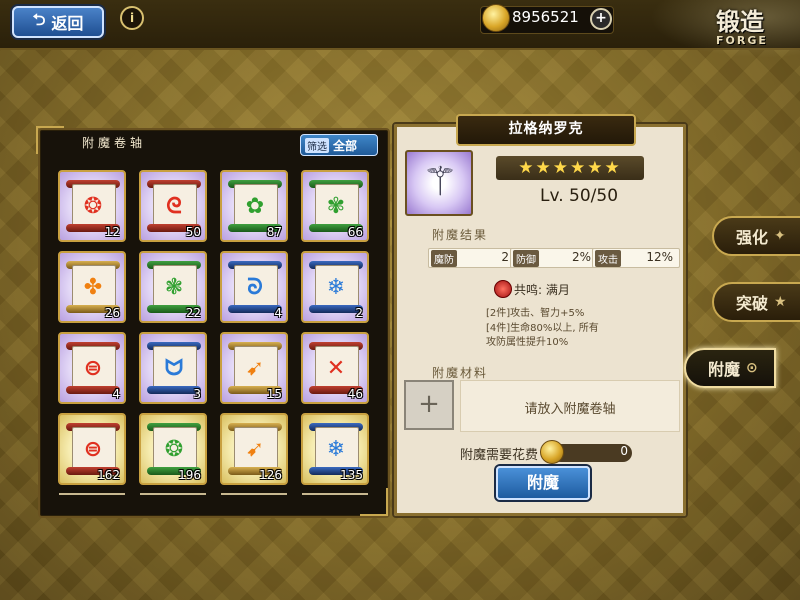 This screenshot has width=800, height=600. I want to click on scroll-count: 2, so click(359, 313).